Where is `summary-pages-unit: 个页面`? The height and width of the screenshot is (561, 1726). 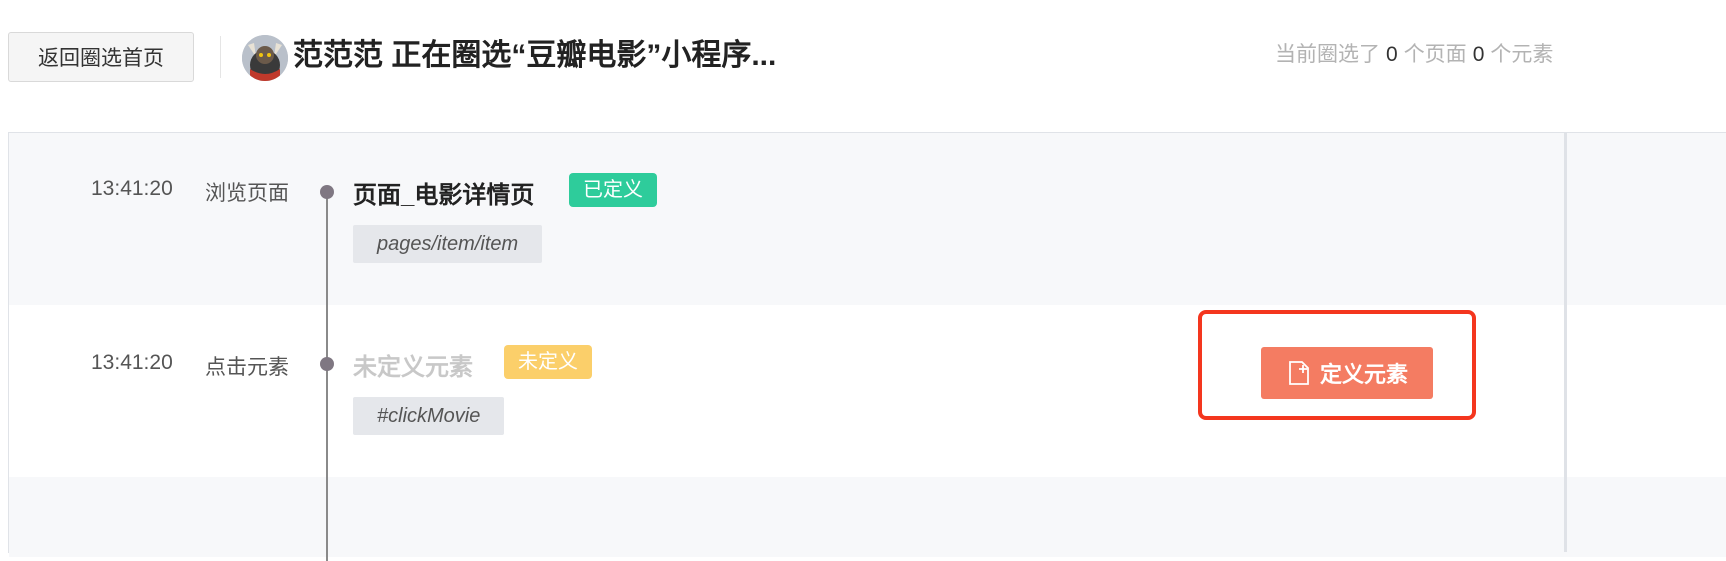
summary-pages-unit: 个页面 is located at coordinates (1435, 54).